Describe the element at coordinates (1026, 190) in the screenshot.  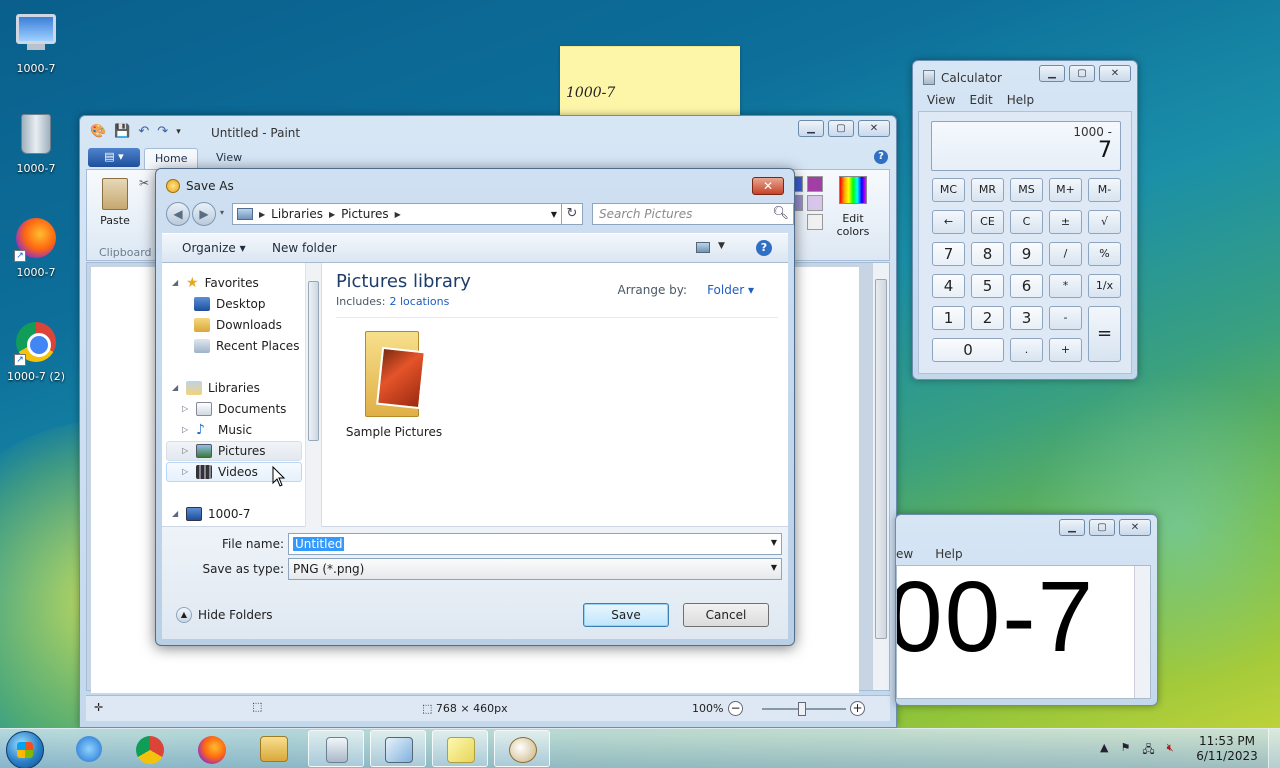
I see `calc-key: MS` at that location.